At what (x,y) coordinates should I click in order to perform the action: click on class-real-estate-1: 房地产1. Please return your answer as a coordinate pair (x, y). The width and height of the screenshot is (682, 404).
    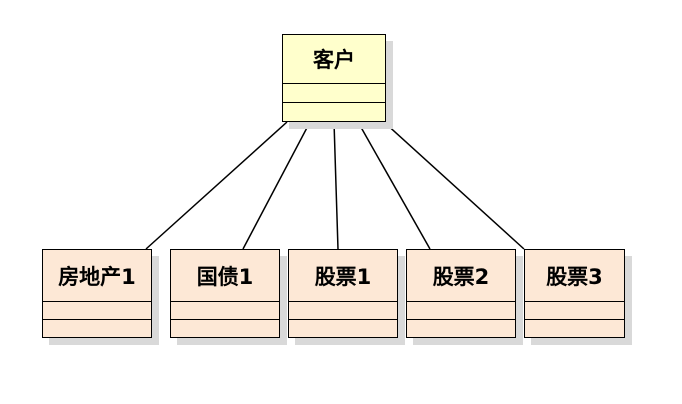
    Looking at the image, I should click on (97, 293).